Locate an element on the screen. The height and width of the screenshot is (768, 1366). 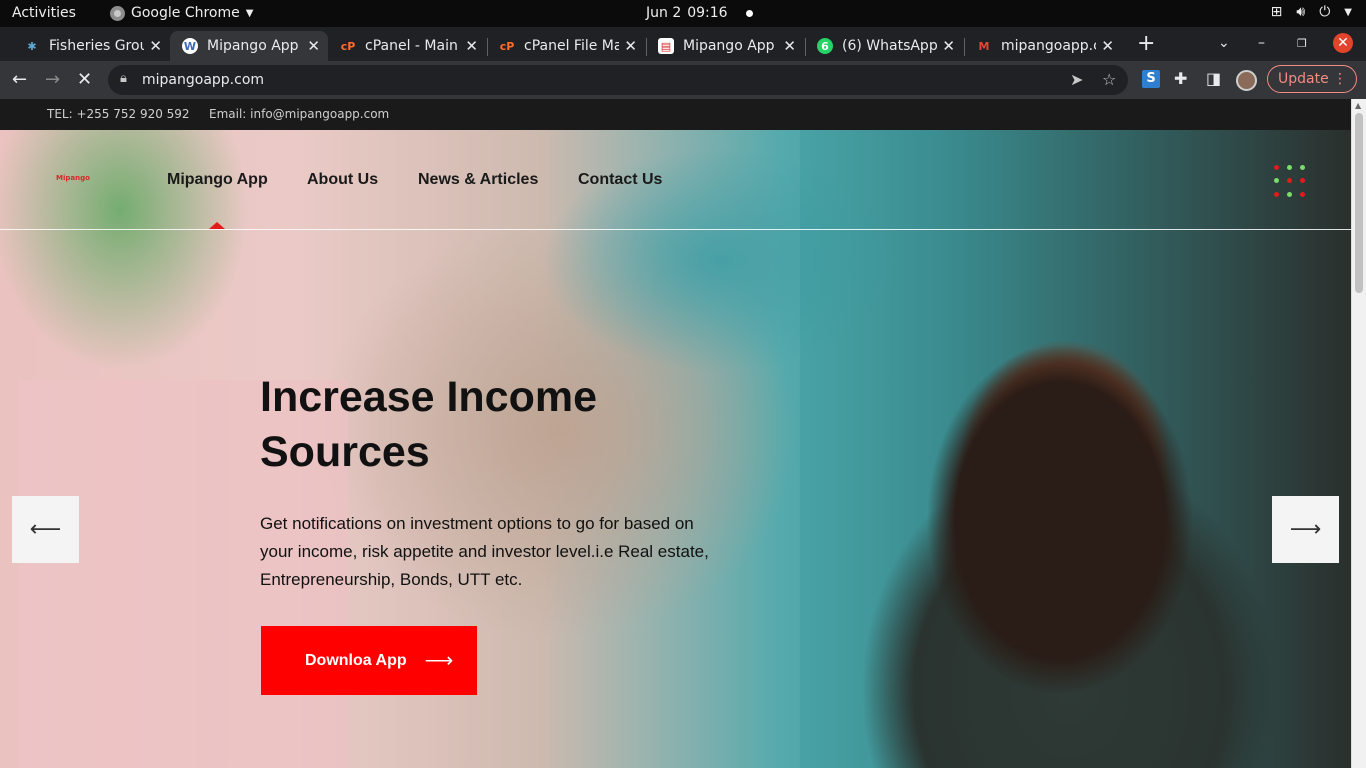
slider-next-button: ⟶ is located at coordinates (1305, 529).